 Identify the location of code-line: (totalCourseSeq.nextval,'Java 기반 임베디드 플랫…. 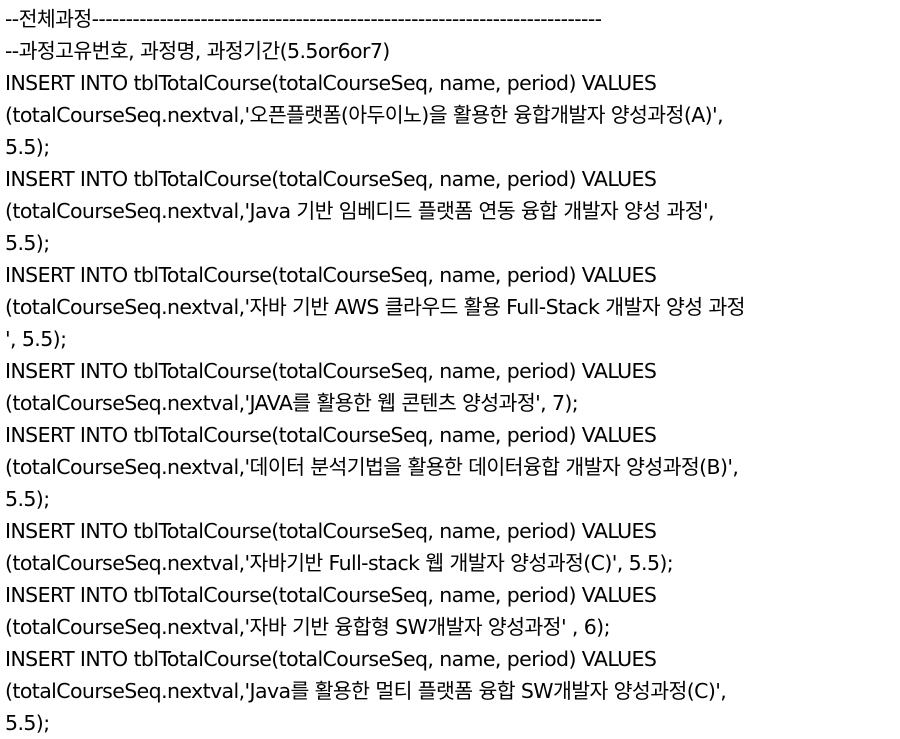
(360, 211).